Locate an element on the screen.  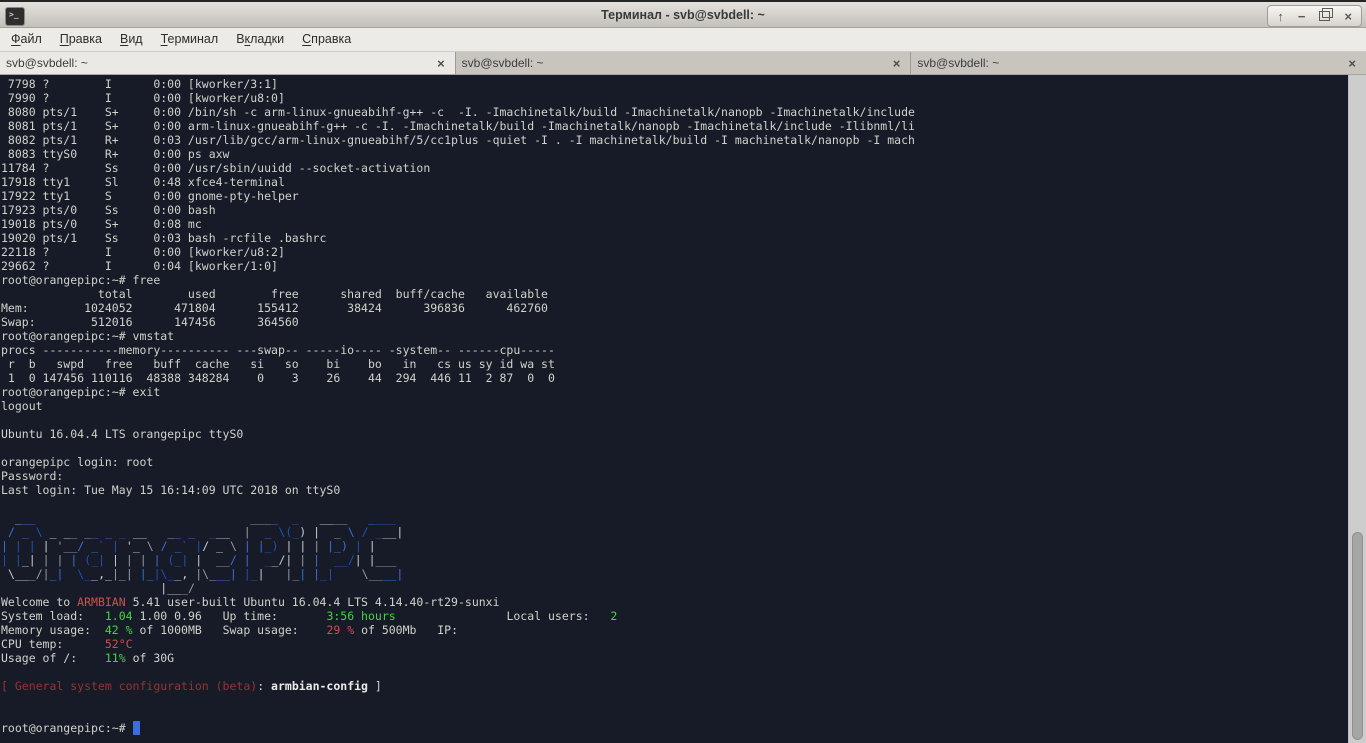
minimize-button: − is located at coordinates (1302, 16).